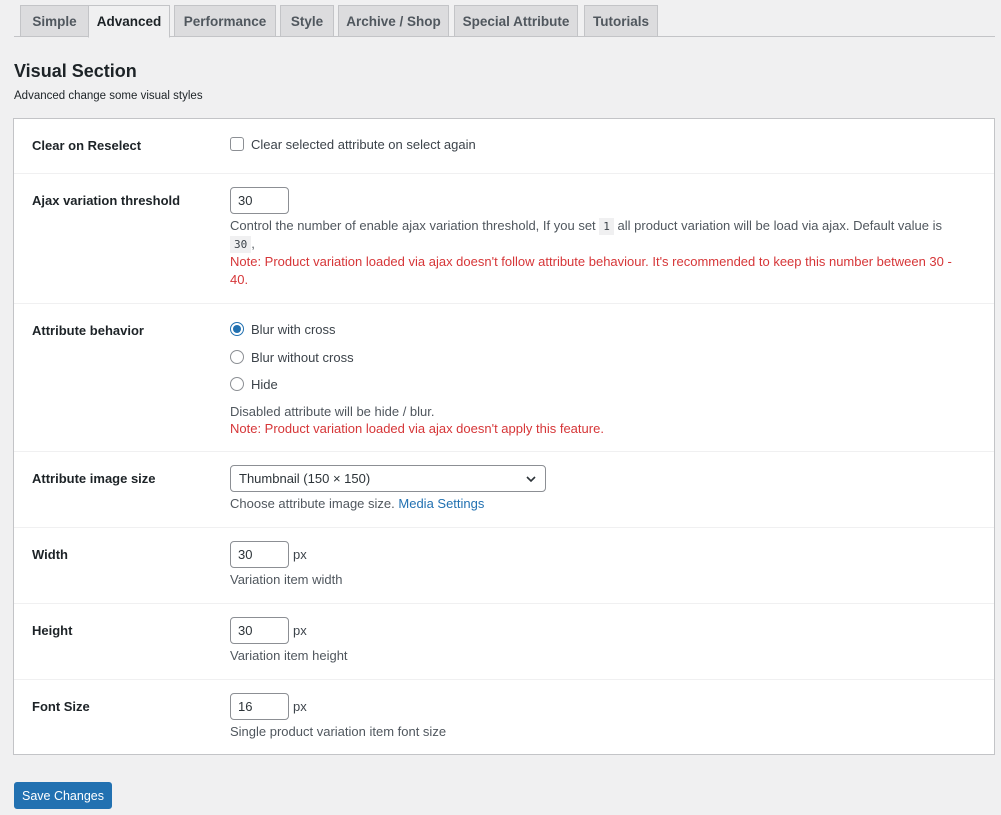 This screenshot has width=1001, height=815. I want to click on radio-blur-without-cross, so click(237, 357).